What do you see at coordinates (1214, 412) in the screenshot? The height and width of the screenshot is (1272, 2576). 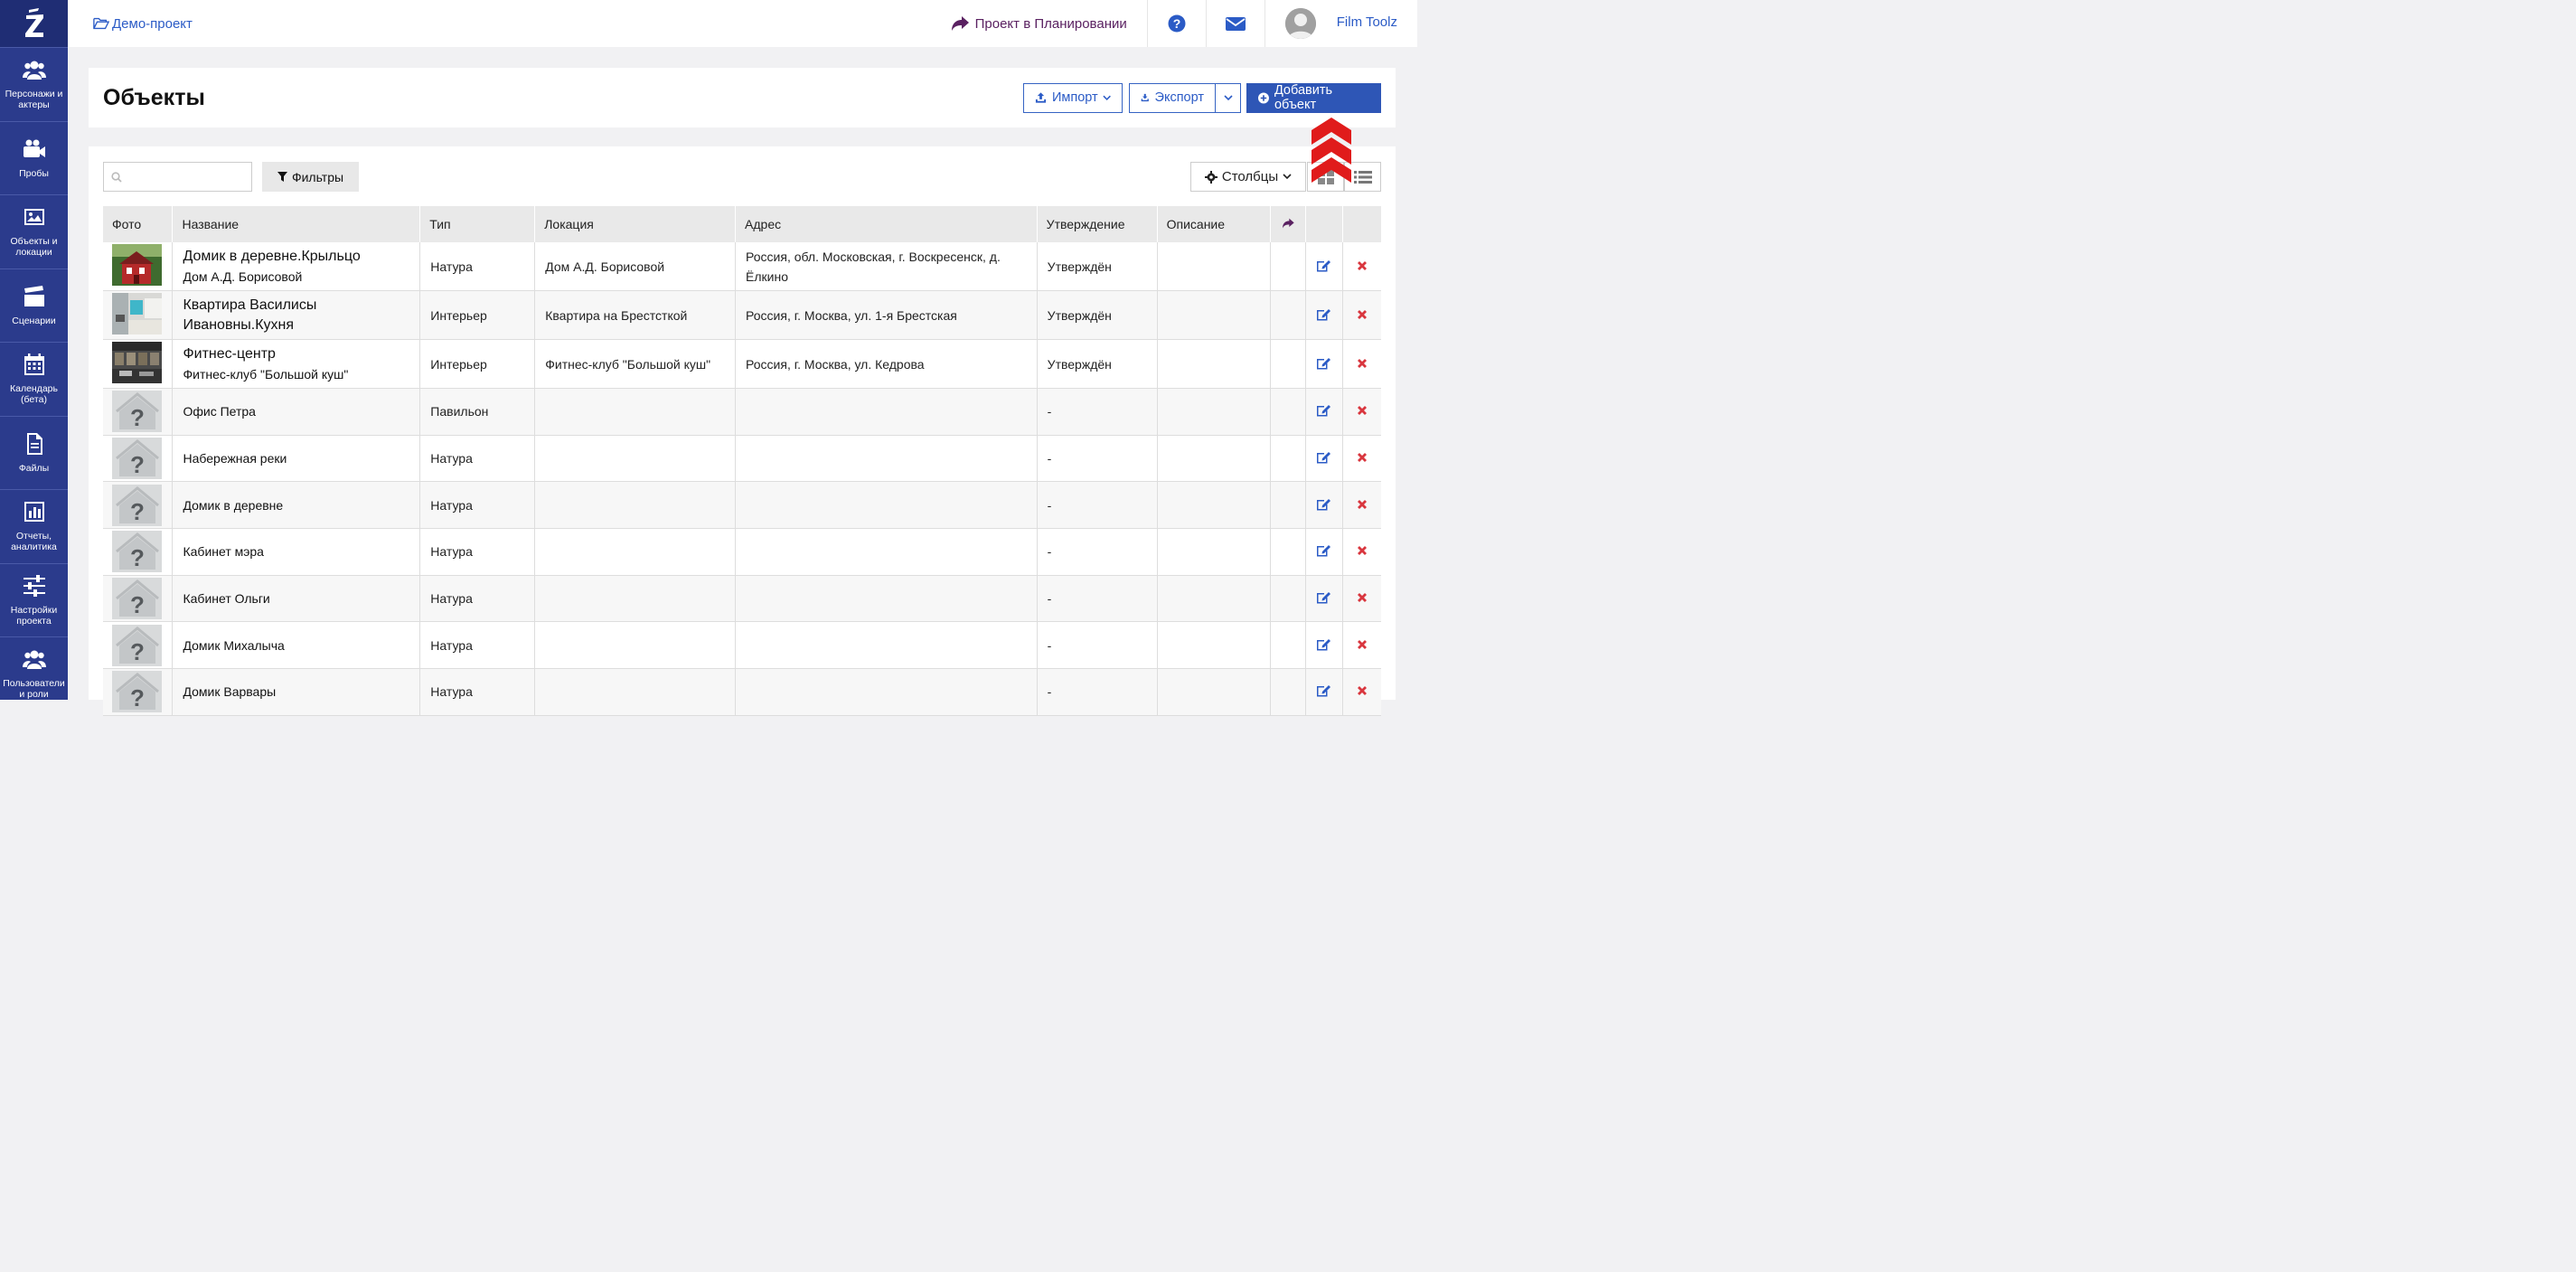 I see `description-cell` at bounding box center [1214, 412].